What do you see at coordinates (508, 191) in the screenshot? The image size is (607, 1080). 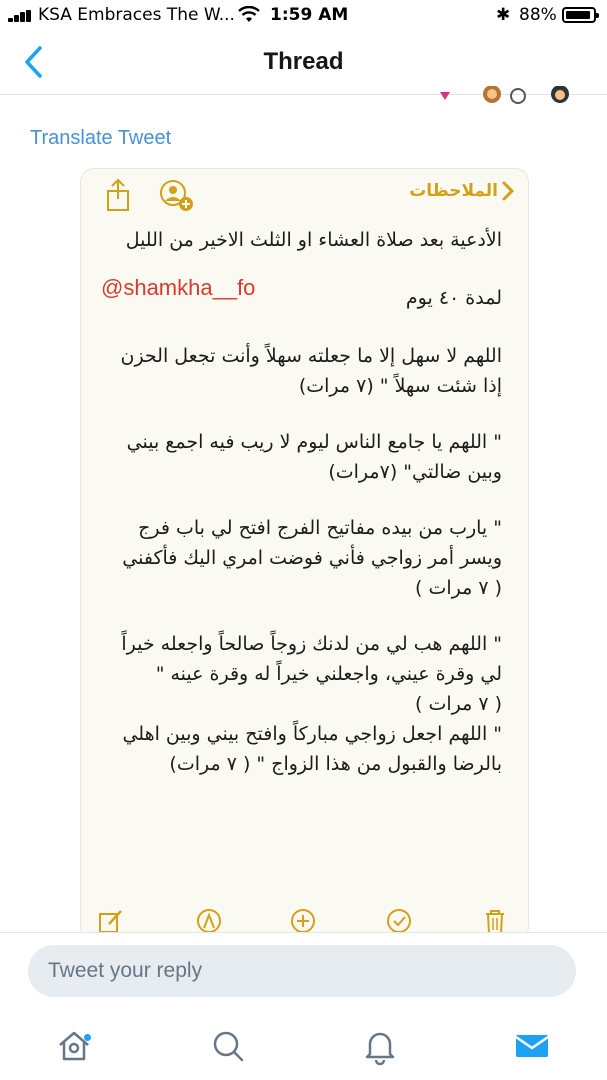 I see `chevron-icon` at bounding box center [508, 191].